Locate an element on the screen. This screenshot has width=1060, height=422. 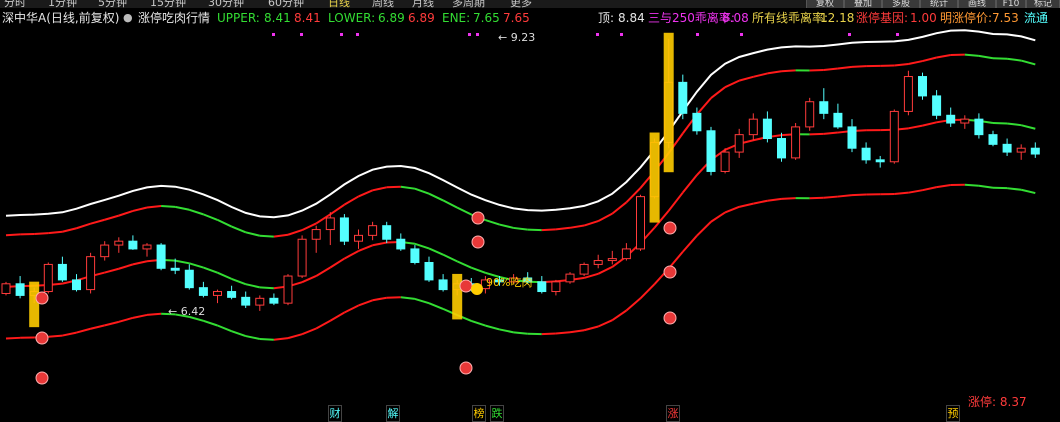
event-marker: 财 is located at coordinates (335, 413).